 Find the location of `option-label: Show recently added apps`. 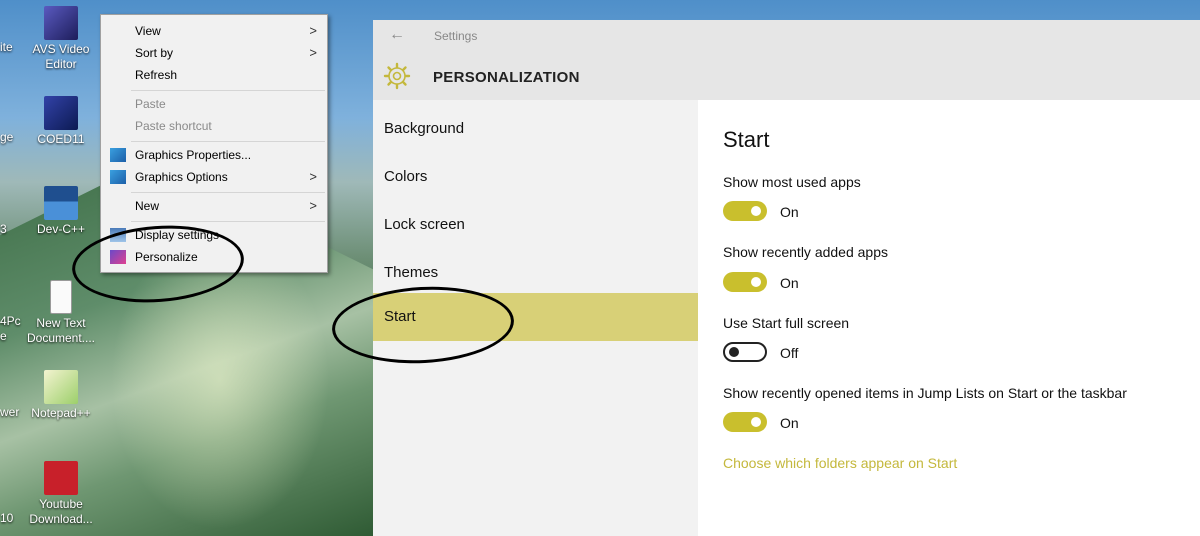

option-label: Show recently added apps is located at coordinates (805, 252).